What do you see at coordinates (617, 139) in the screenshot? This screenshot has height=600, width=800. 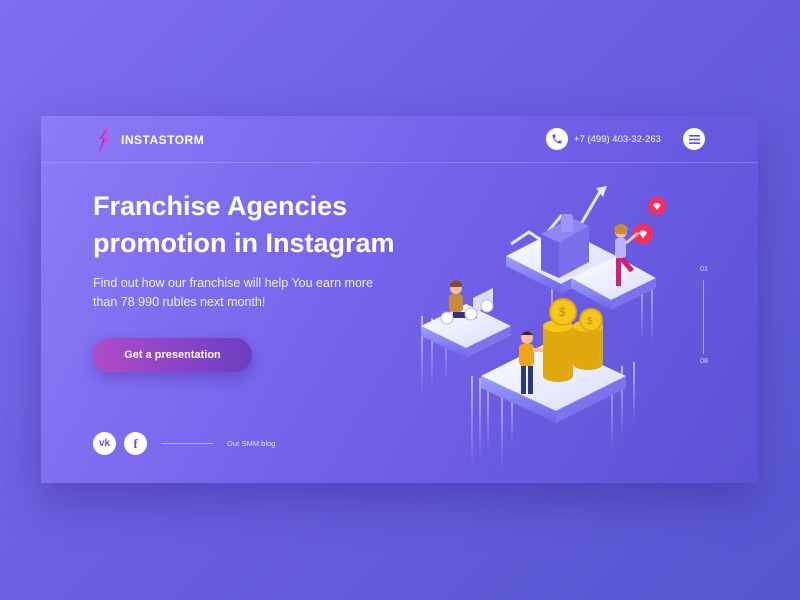 I see `phone-number: +7 (499) 403-32-263` at bounding box center [617, 139].